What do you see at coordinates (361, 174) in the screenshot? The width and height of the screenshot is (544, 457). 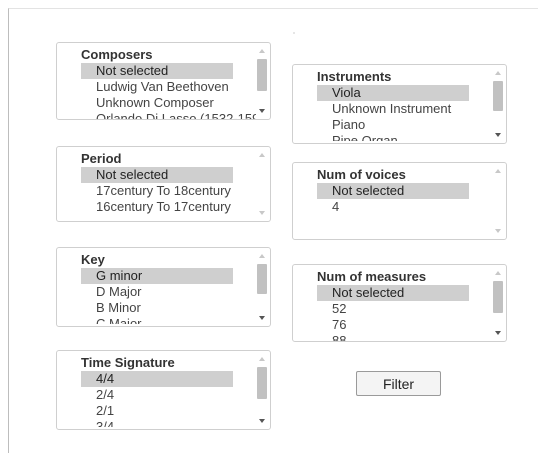 I see `num-voices-title: Num of voices` at bounding box center [361, 174].